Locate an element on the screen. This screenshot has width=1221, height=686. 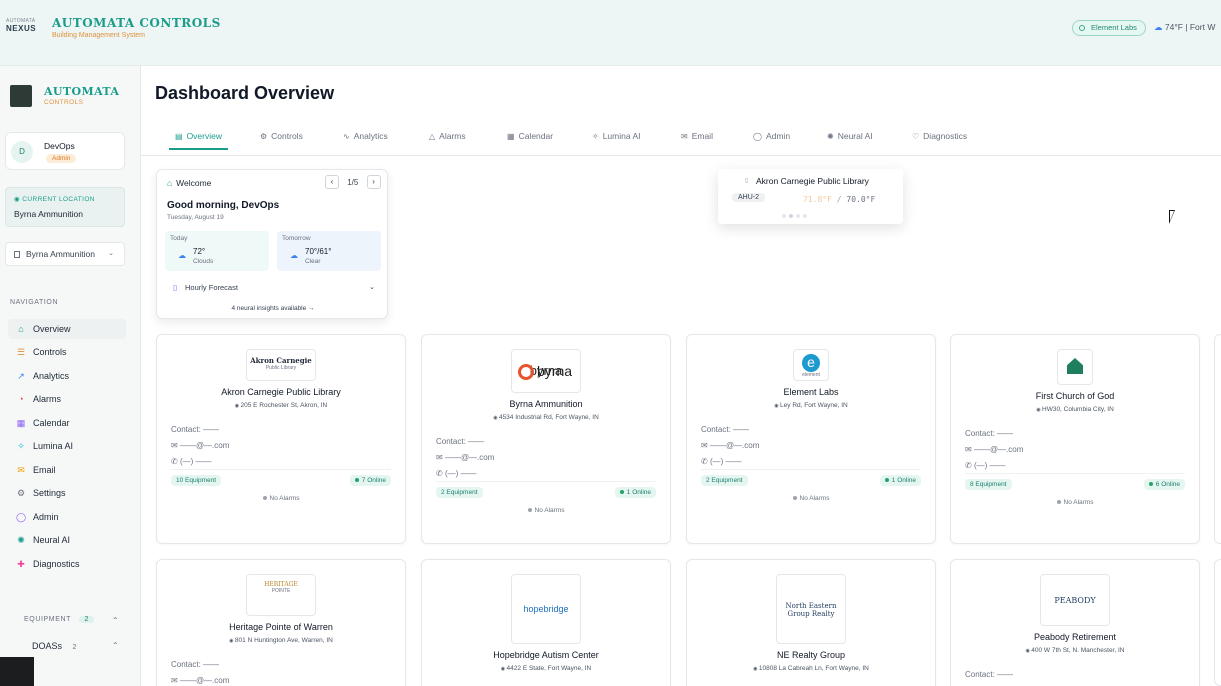
sidebar-item-admin: ◯ Admin is located at coordinates (67, 517).